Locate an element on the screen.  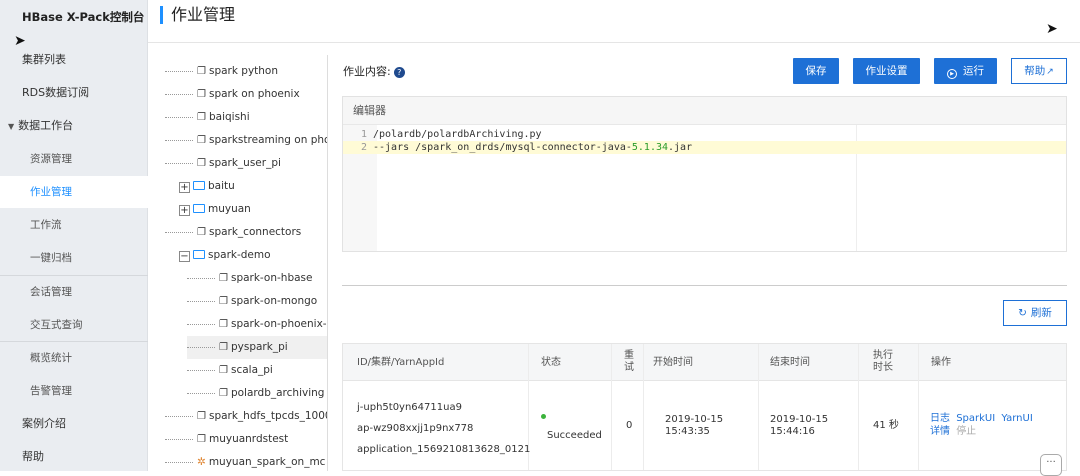
sidebar-item-job-management: 作业管理 is located at coordinates (74, 192).